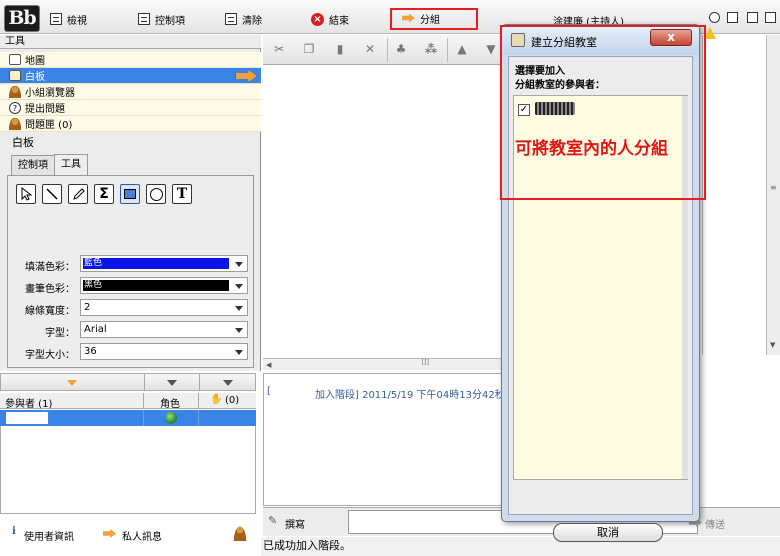  Describe the element at coordinates (410, 395) in the screenshot. I see `chat-message: 加入階段] 2011/5/19 下午04時13分42秒` at that location.